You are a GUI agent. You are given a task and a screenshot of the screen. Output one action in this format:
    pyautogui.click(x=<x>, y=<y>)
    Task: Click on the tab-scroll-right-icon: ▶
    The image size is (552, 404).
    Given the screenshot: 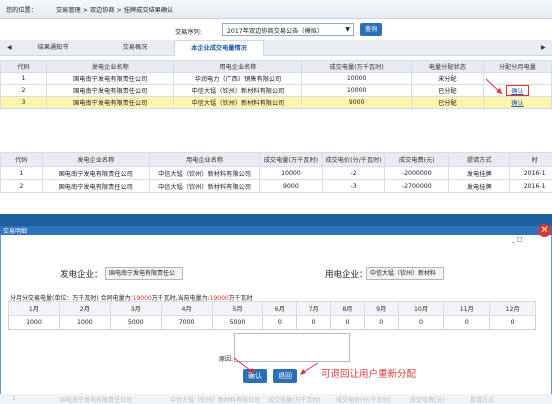 What is the action you would take?
    pyautogui.click(x=543, y=47)
    